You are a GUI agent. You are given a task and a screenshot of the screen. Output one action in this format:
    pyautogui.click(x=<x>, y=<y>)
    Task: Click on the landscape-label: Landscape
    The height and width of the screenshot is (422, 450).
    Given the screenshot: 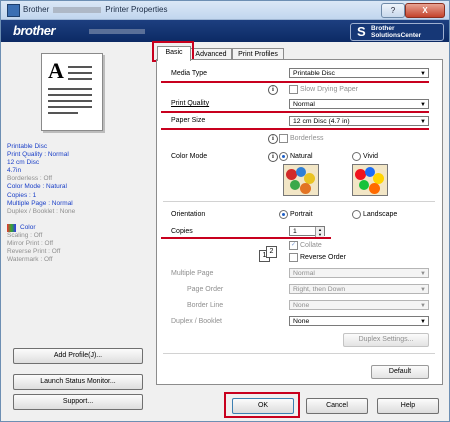 What is the action you would take?
    pyautogui.click(x=380, y=214)
    